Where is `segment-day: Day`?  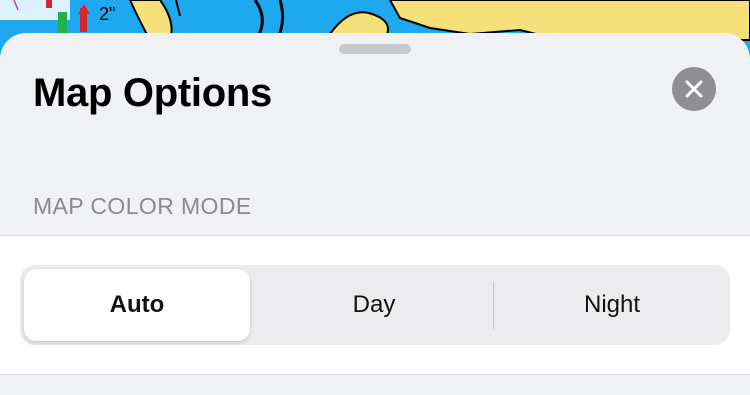 segment-day: Day is located at coordinates (374, 305).